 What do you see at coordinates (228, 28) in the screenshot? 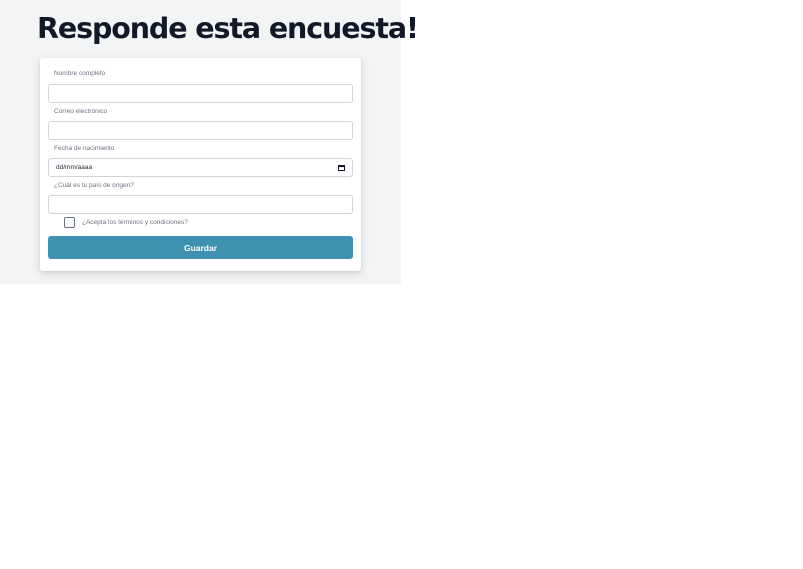
I see `page-title: Responde esta encuesta!` at bounding box center [228, 28].